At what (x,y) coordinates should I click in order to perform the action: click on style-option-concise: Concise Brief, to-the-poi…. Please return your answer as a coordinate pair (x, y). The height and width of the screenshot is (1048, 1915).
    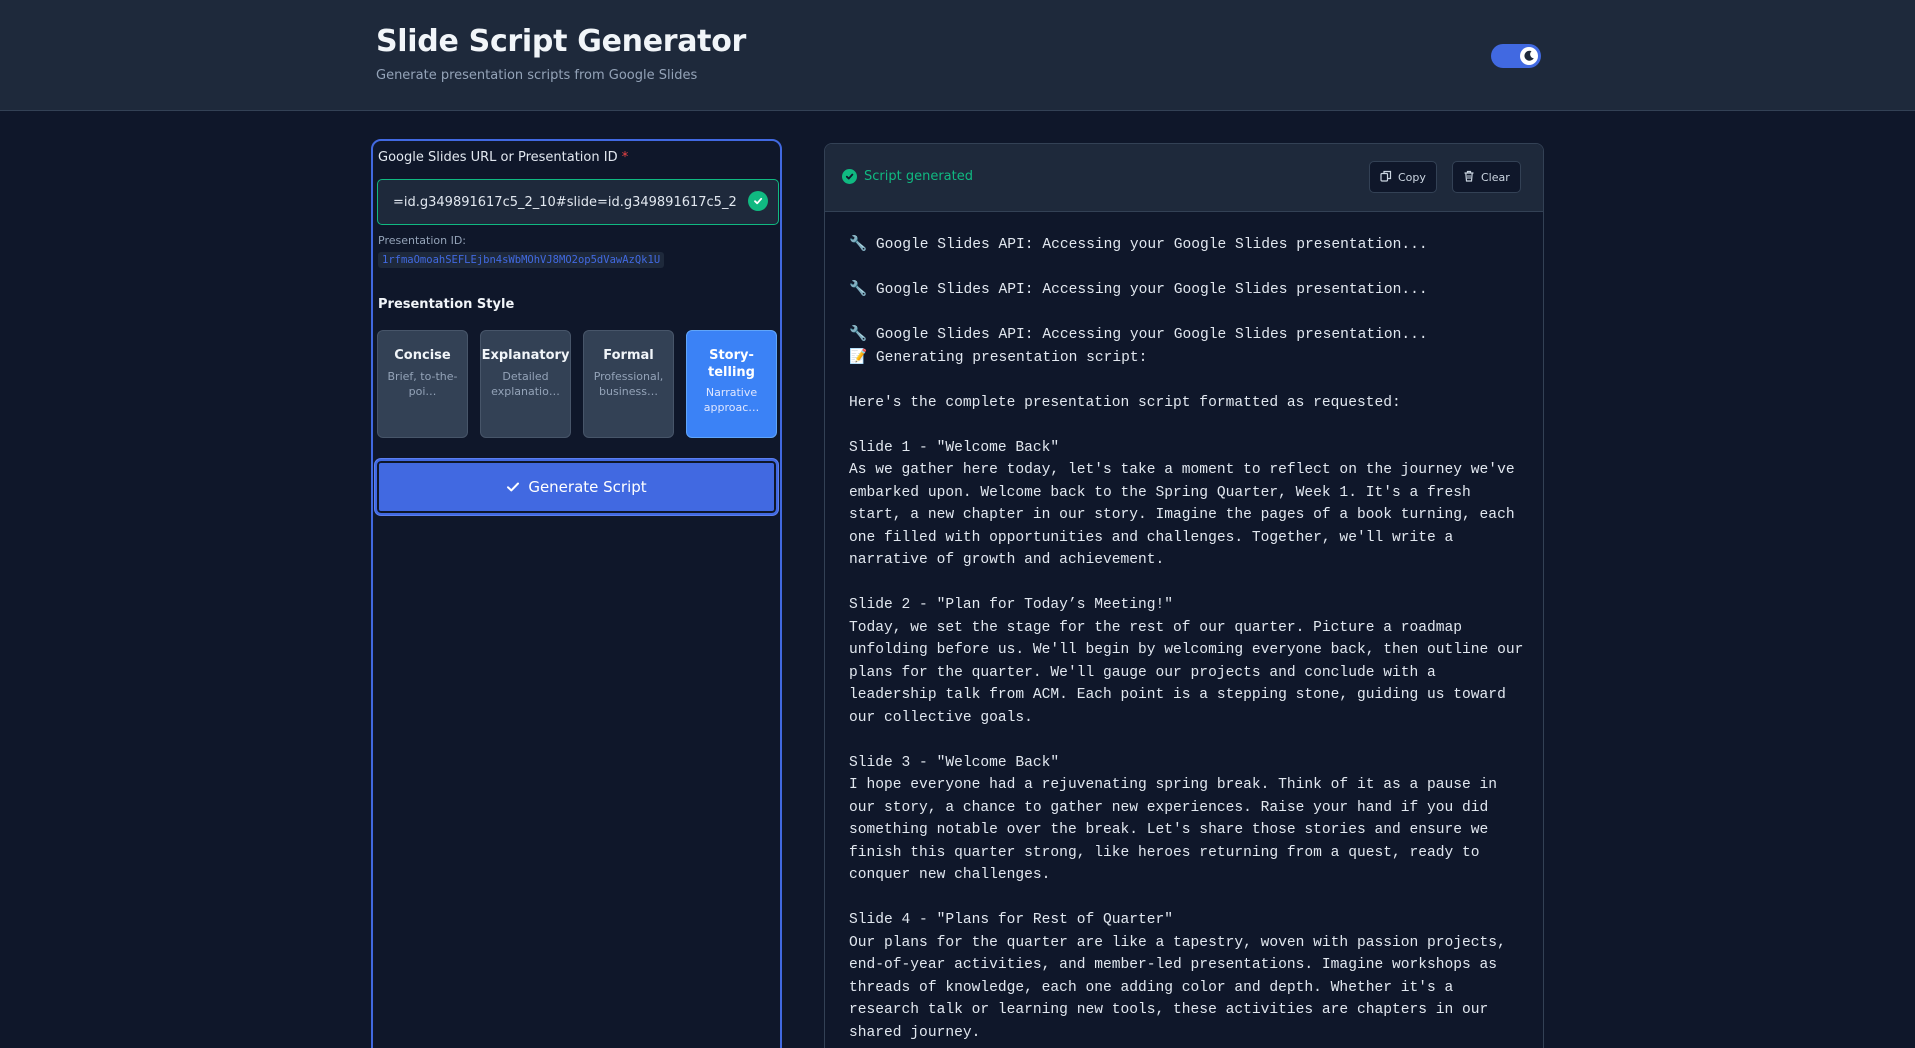
    Looking at the image, I should click on (422, 384).